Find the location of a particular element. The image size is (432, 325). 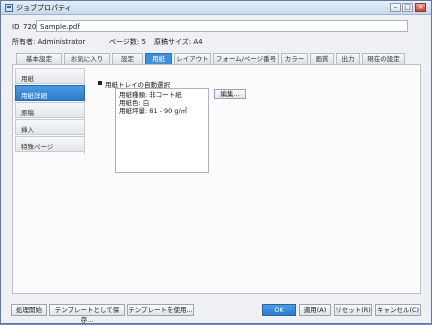

tab-current-settings: 現在の設定 is located at coordinates (383, 58).